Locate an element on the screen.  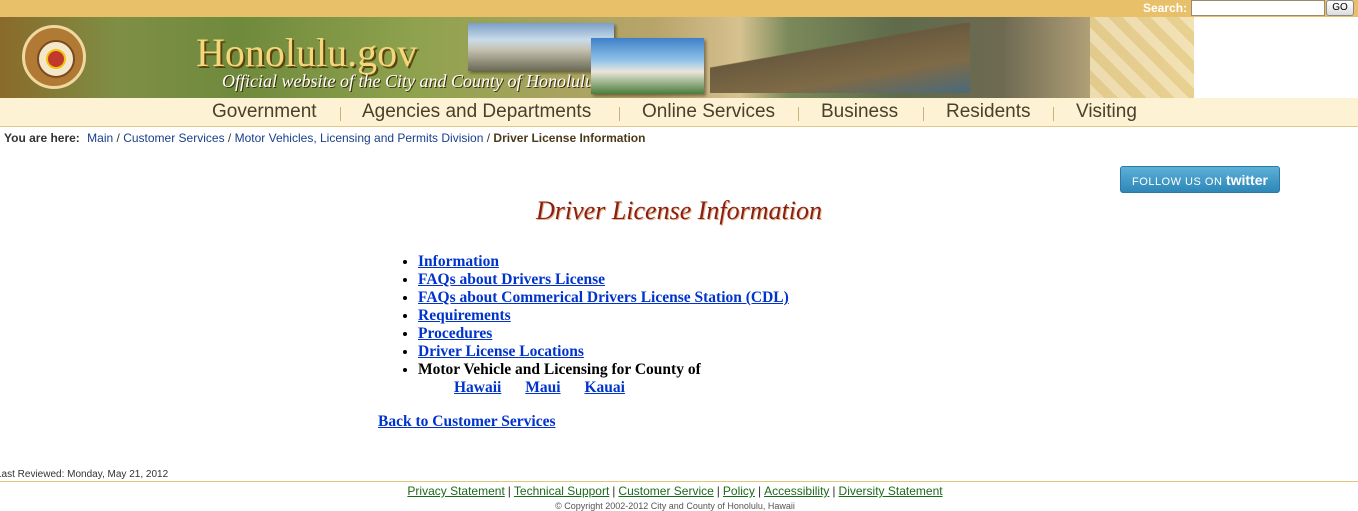
site-title: Honolulu.gov is located at coordinates (306, 52).